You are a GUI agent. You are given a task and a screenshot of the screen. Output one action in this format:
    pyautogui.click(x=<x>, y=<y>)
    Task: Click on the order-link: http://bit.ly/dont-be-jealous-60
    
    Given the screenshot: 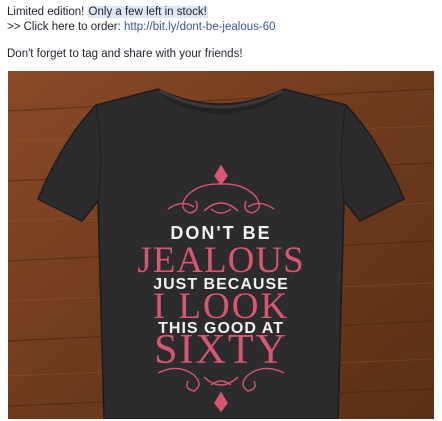 What is the action you would take?
    pyautogui.click(x=200, y=27)
    